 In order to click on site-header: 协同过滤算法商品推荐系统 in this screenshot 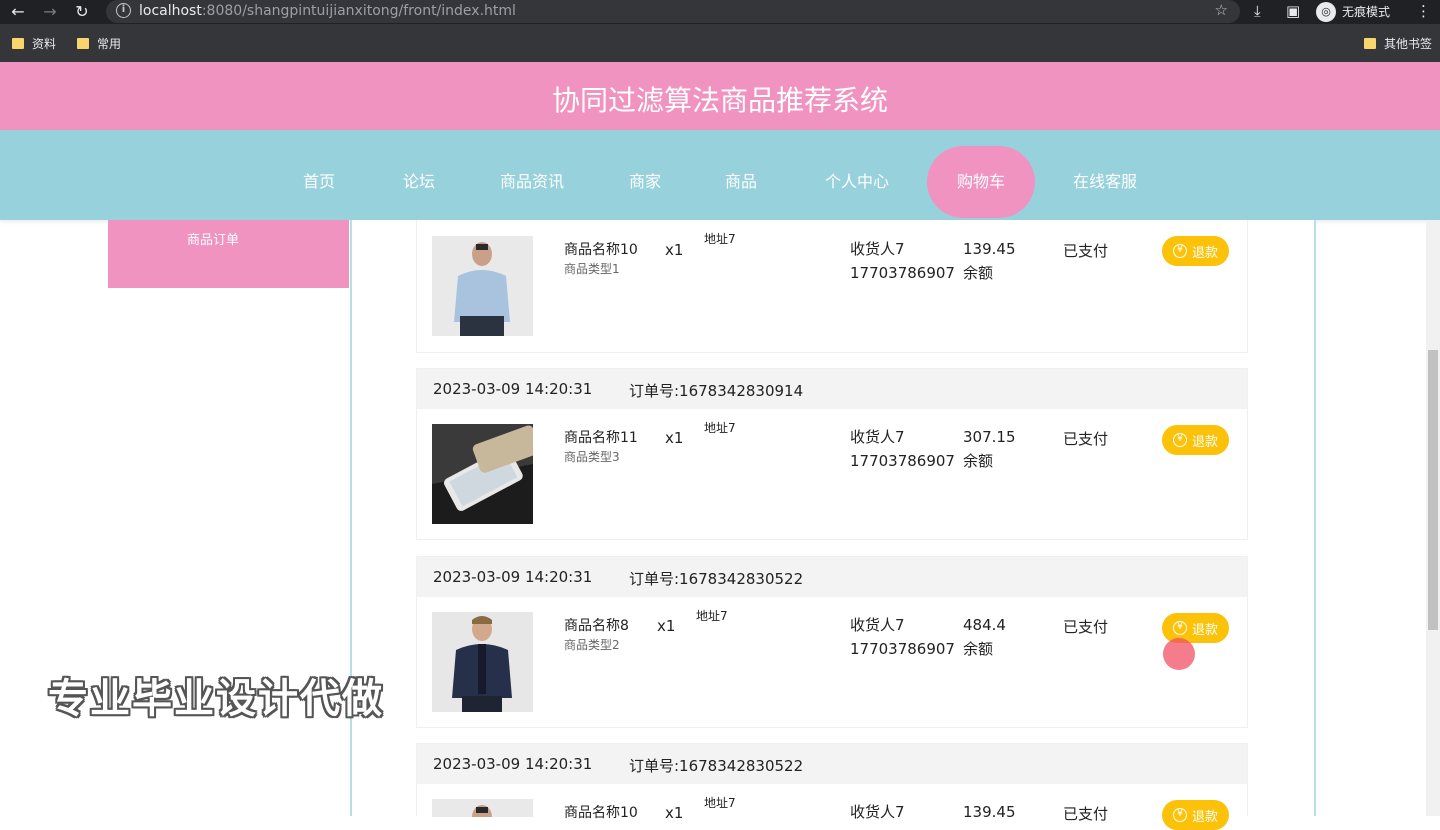, I will do `click(720, 96)`.